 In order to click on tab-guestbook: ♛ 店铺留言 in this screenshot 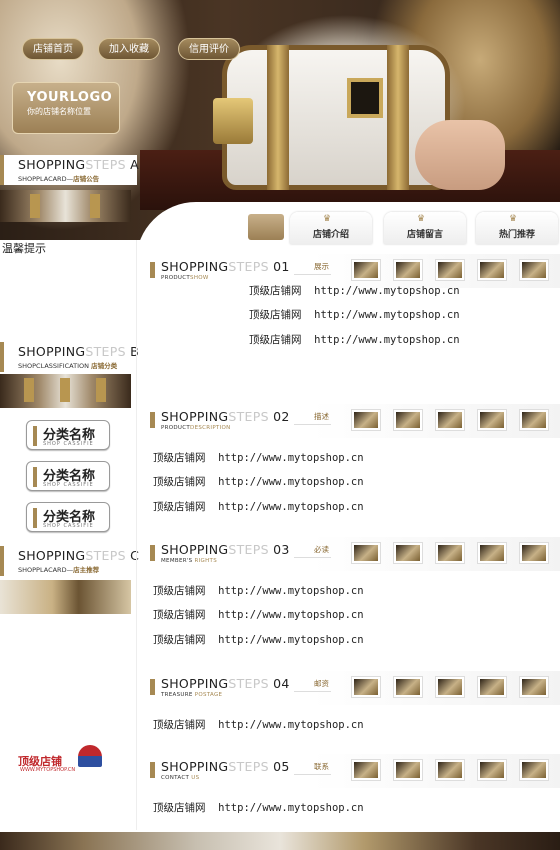, I will do `click(425, 228)`.